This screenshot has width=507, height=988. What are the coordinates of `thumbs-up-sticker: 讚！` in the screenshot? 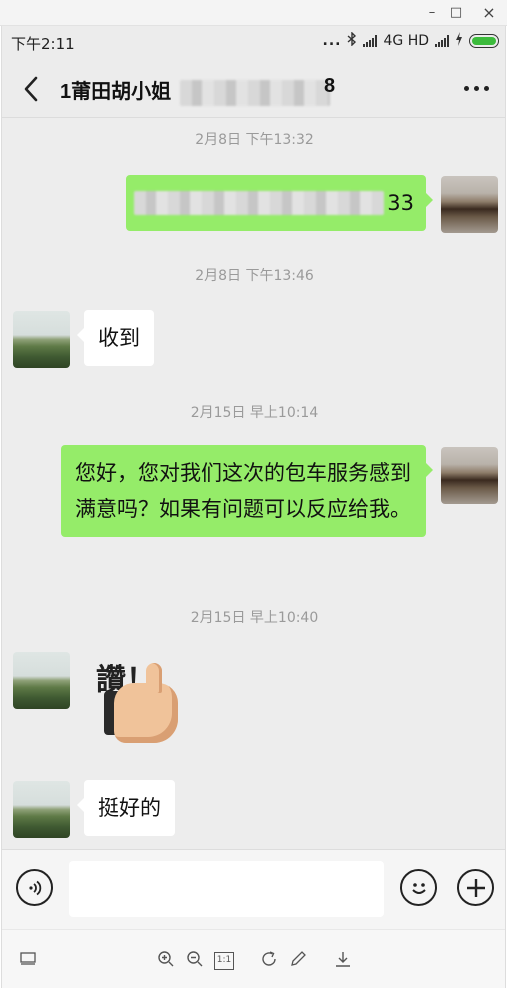 It's located at (140, 701).